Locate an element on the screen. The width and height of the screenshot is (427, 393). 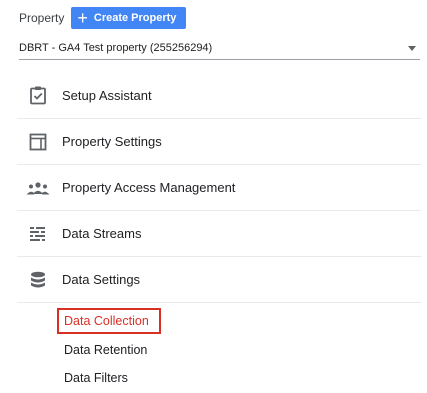
property-header: Property + Create Property is located at coordinates (103, 18).